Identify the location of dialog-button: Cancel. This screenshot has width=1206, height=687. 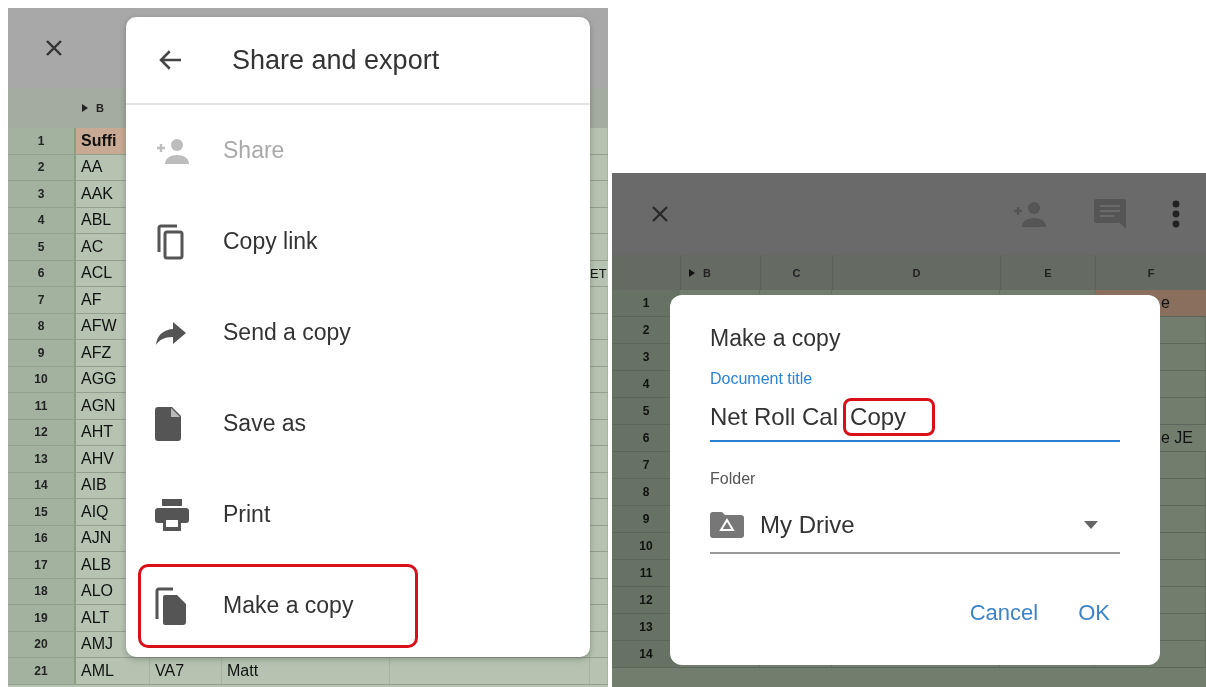
(1004, 613).